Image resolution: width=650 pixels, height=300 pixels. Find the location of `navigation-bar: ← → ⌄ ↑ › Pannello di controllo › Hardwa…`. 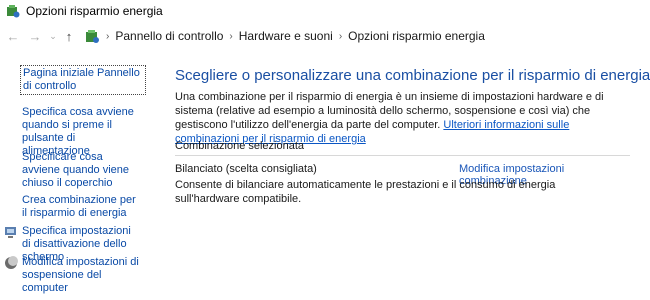

navigation-bar: ← → ⌄ ↑ › Pannello di controllo › Hardwa… is located at coordinates (325, 36).